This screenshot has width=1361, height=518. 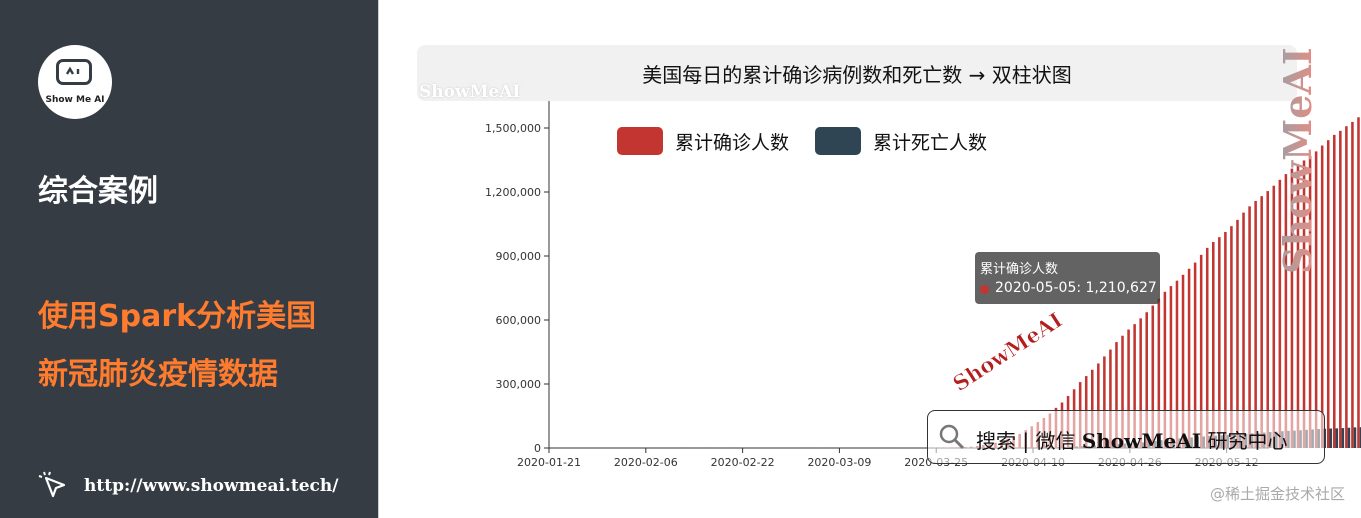 I want to click on section-title: 综合案例, so click(x=98, y=191).